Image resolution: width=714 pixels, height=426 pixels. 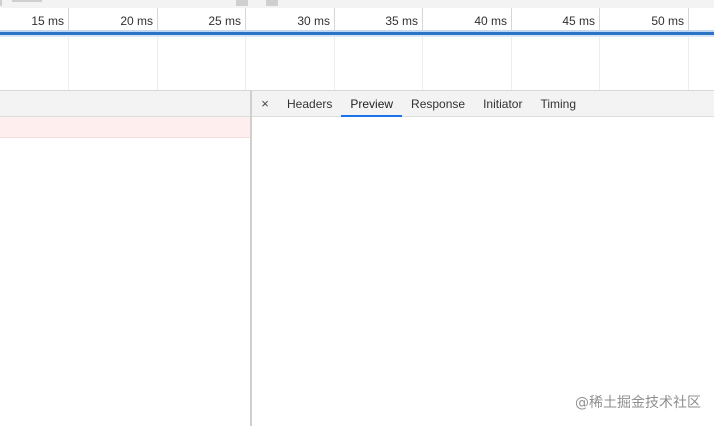 What do you see at coordinates (558, 103) in the screenshot?
I see `tab-timing: Timing` at bounding box center [558, 103].